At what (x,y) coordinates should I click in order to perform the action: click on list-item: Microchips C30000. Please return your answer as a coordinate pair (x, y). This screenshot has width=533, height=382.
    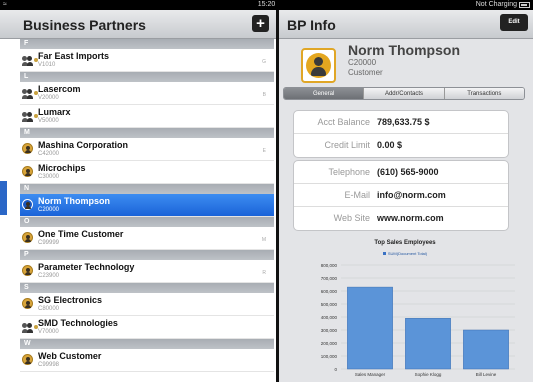
    Looking at the image, I should click on (147, 172).